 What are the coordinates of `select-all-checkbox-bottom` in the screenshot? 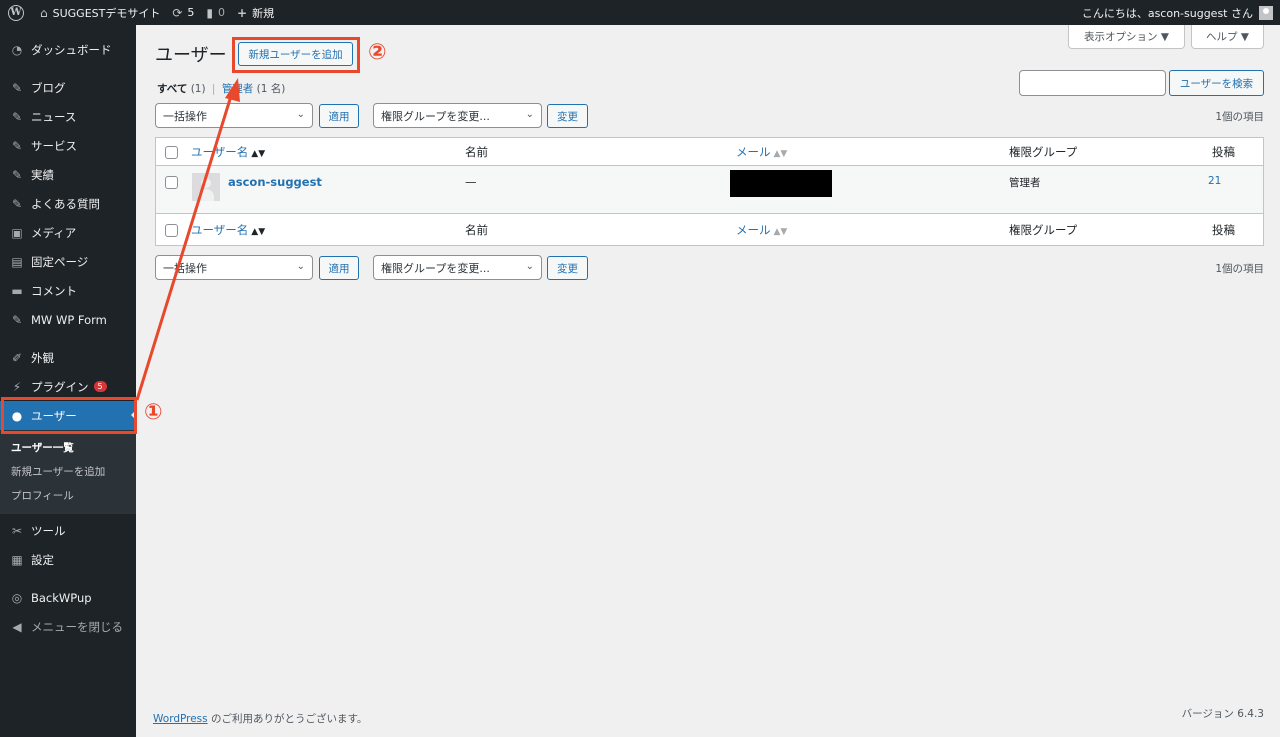 It's located at (171, 230).